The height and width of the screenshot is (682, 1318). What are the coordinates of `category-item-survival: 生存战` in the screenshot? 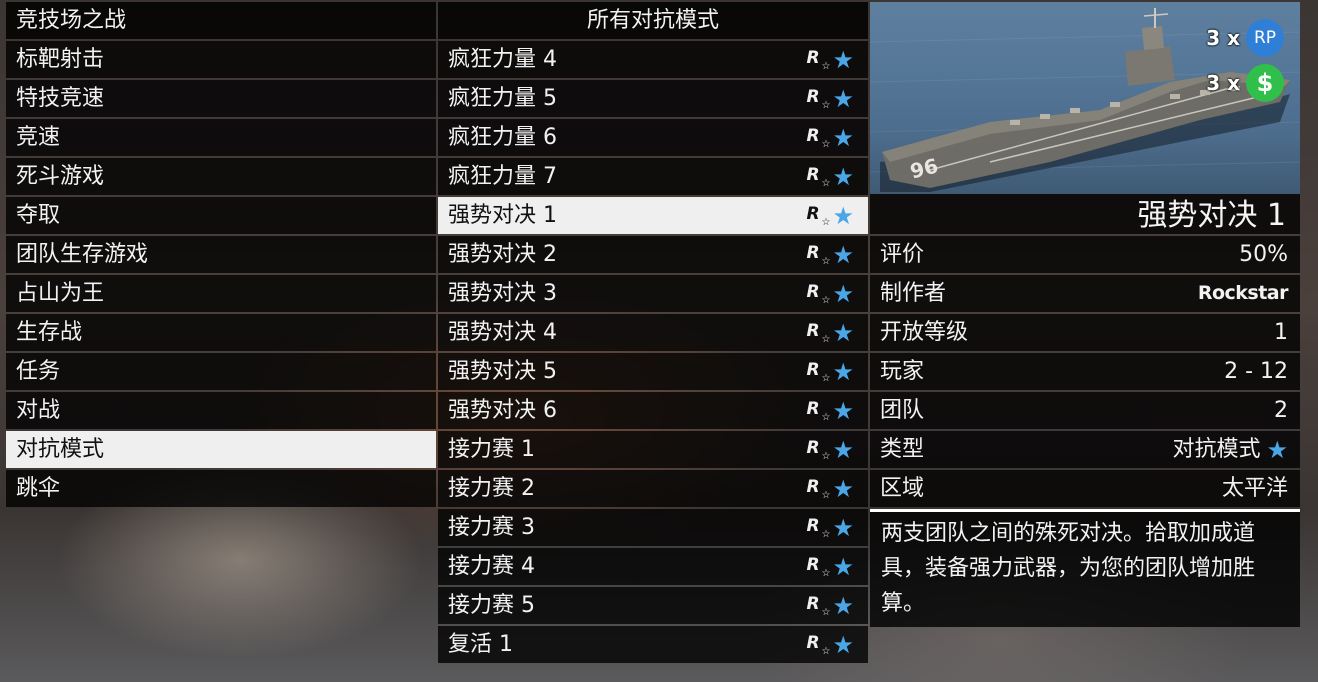 It's located at (221, 332).